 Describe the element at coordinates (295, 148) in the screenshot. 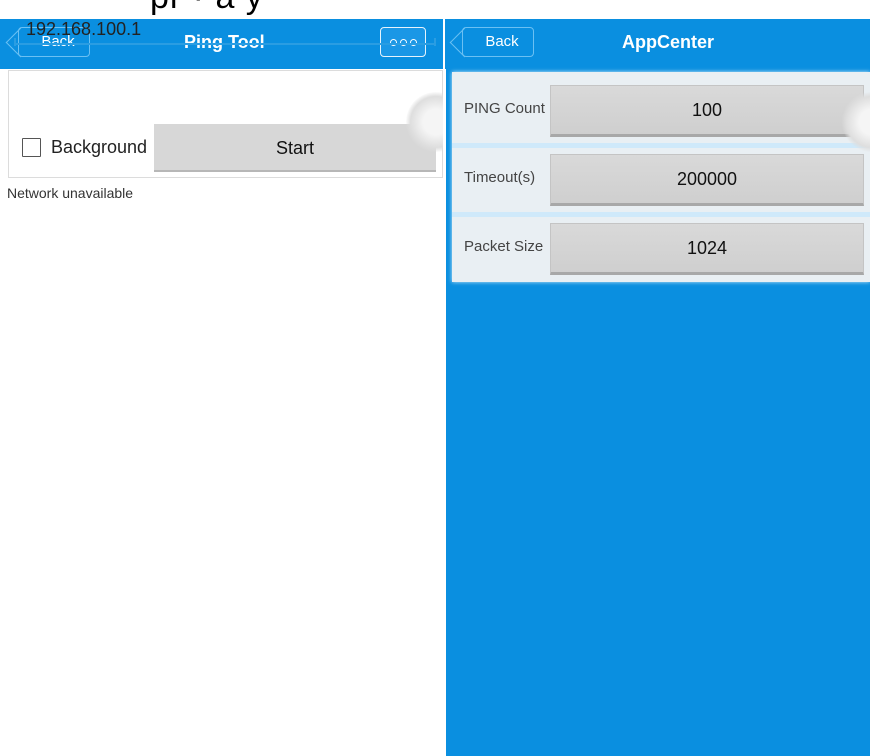

I see `start-button: Start` at that location.